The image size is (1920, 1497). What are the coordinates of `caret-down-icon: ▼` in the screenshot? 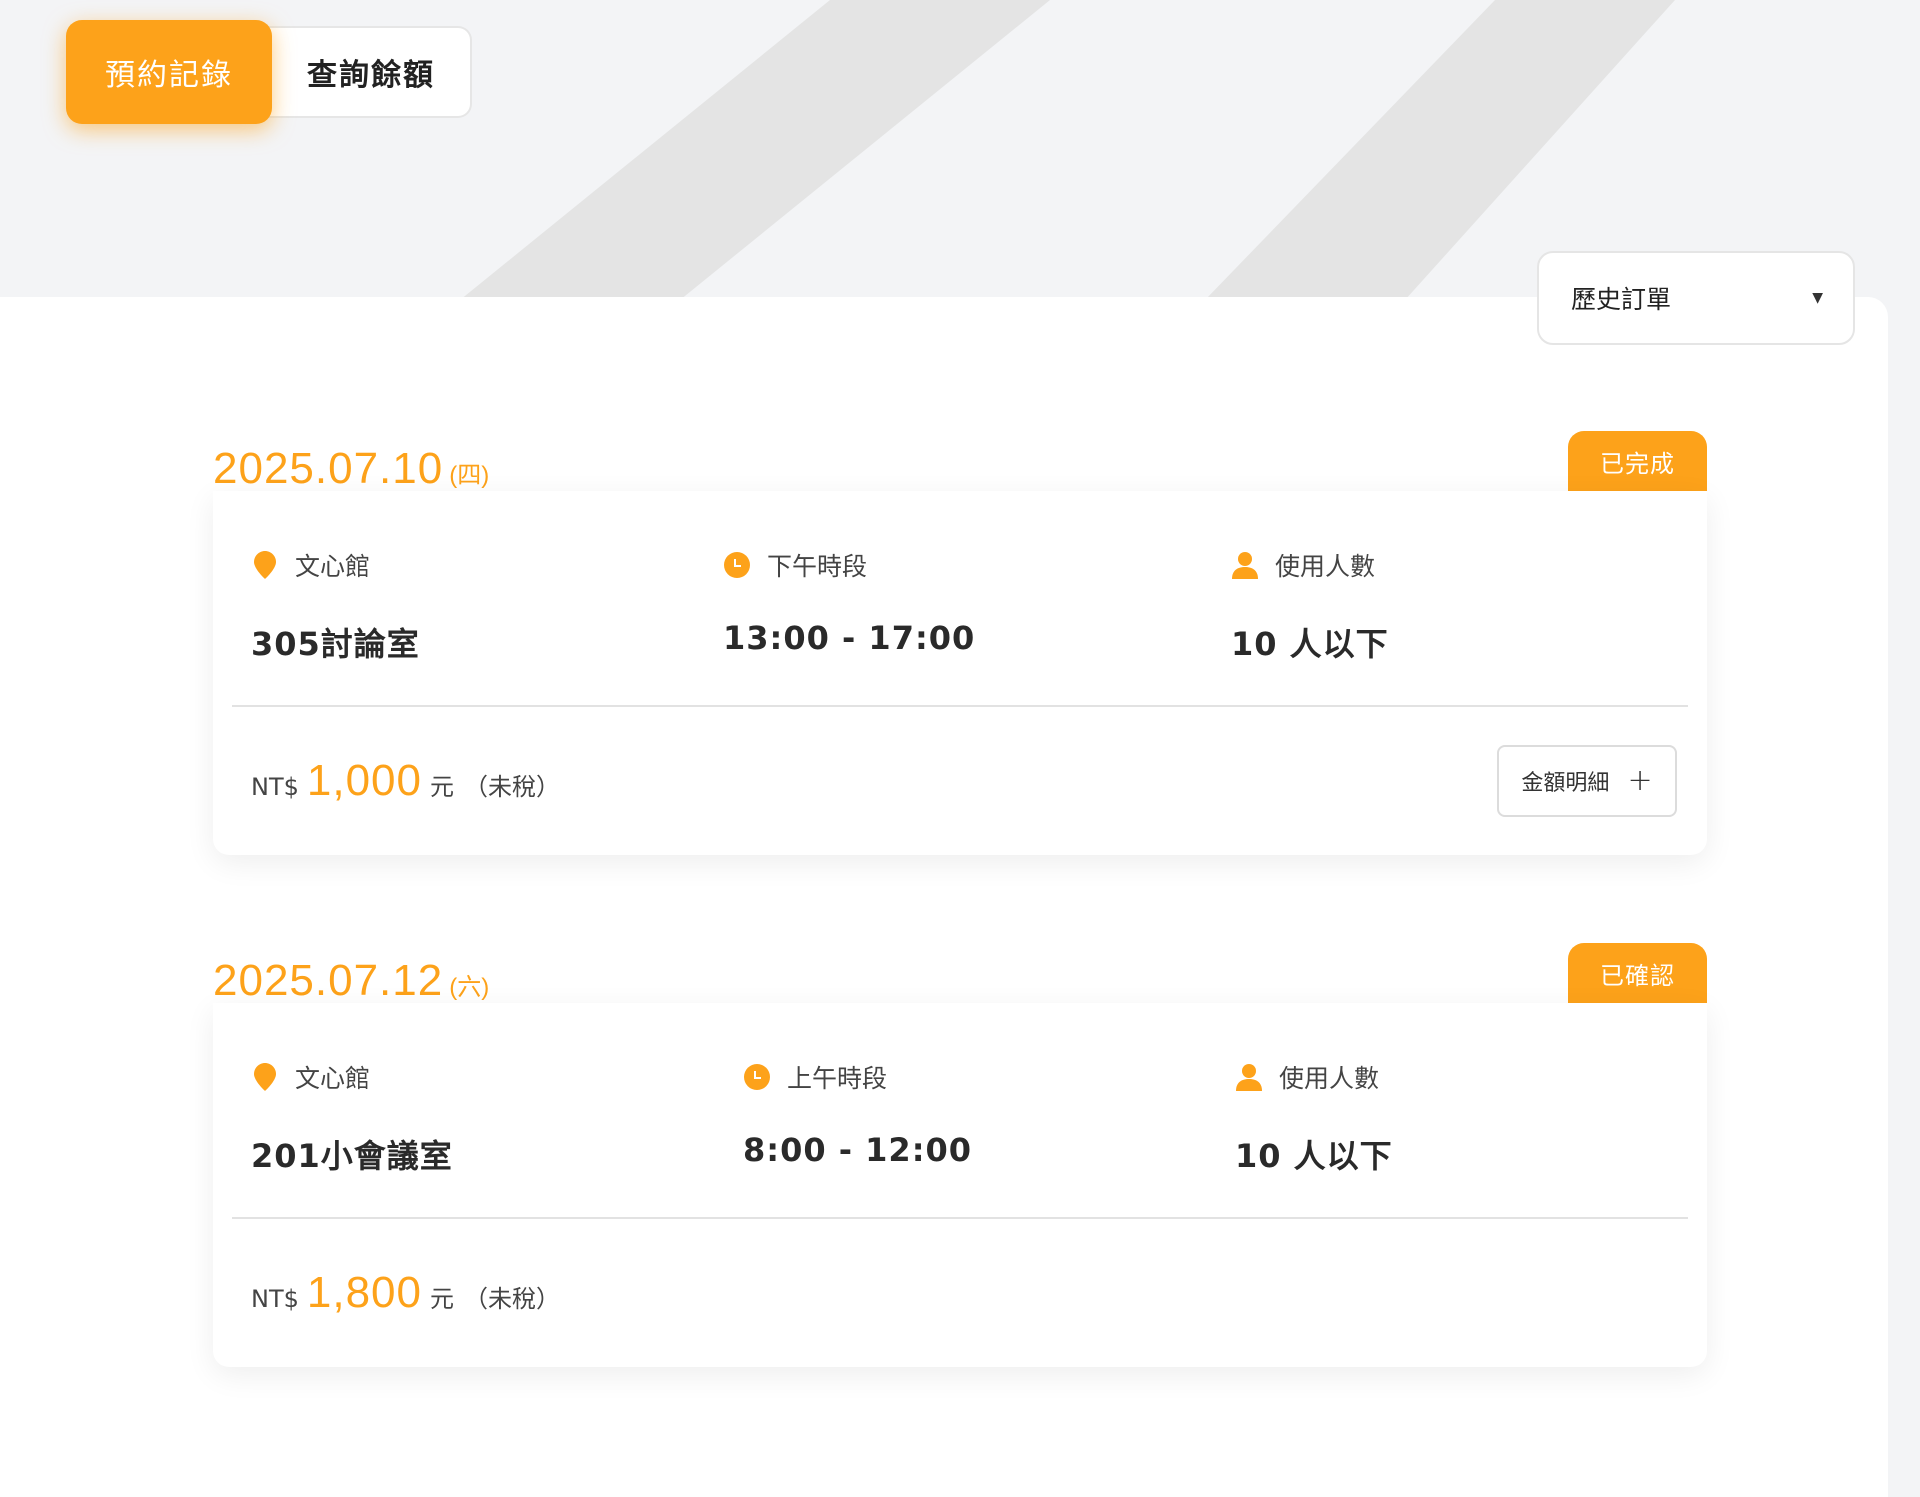 It's located at (1817, 298).